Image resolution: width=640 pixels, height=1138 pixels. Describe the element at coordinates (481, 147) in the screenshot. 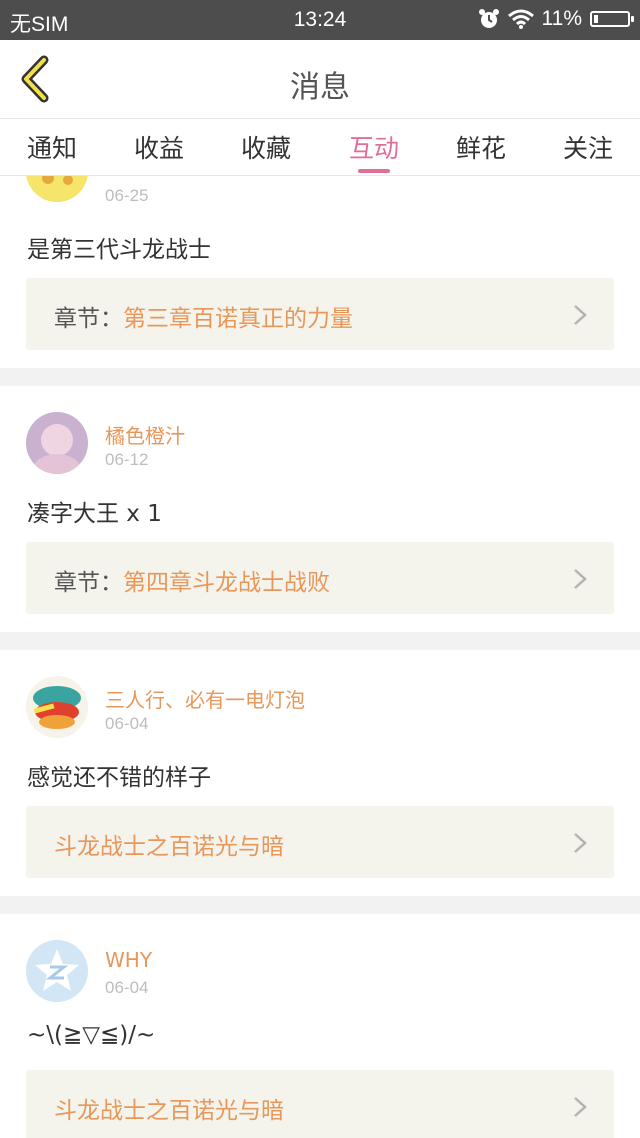

I see `tab-flowers: 鲜花` at that location.